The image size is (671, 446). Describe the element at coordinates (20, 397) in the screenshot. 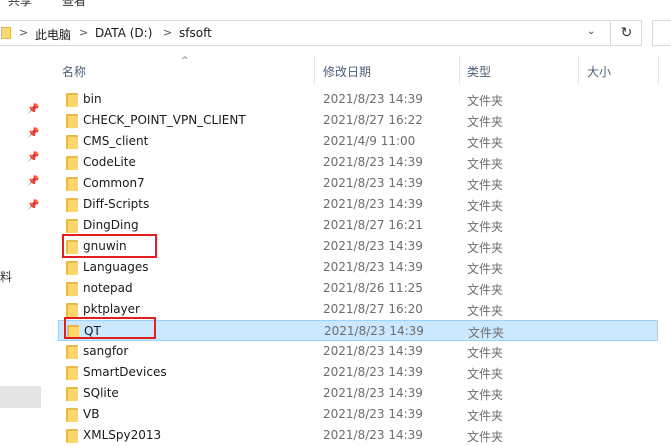

I see `nav-item-selected` at that location.